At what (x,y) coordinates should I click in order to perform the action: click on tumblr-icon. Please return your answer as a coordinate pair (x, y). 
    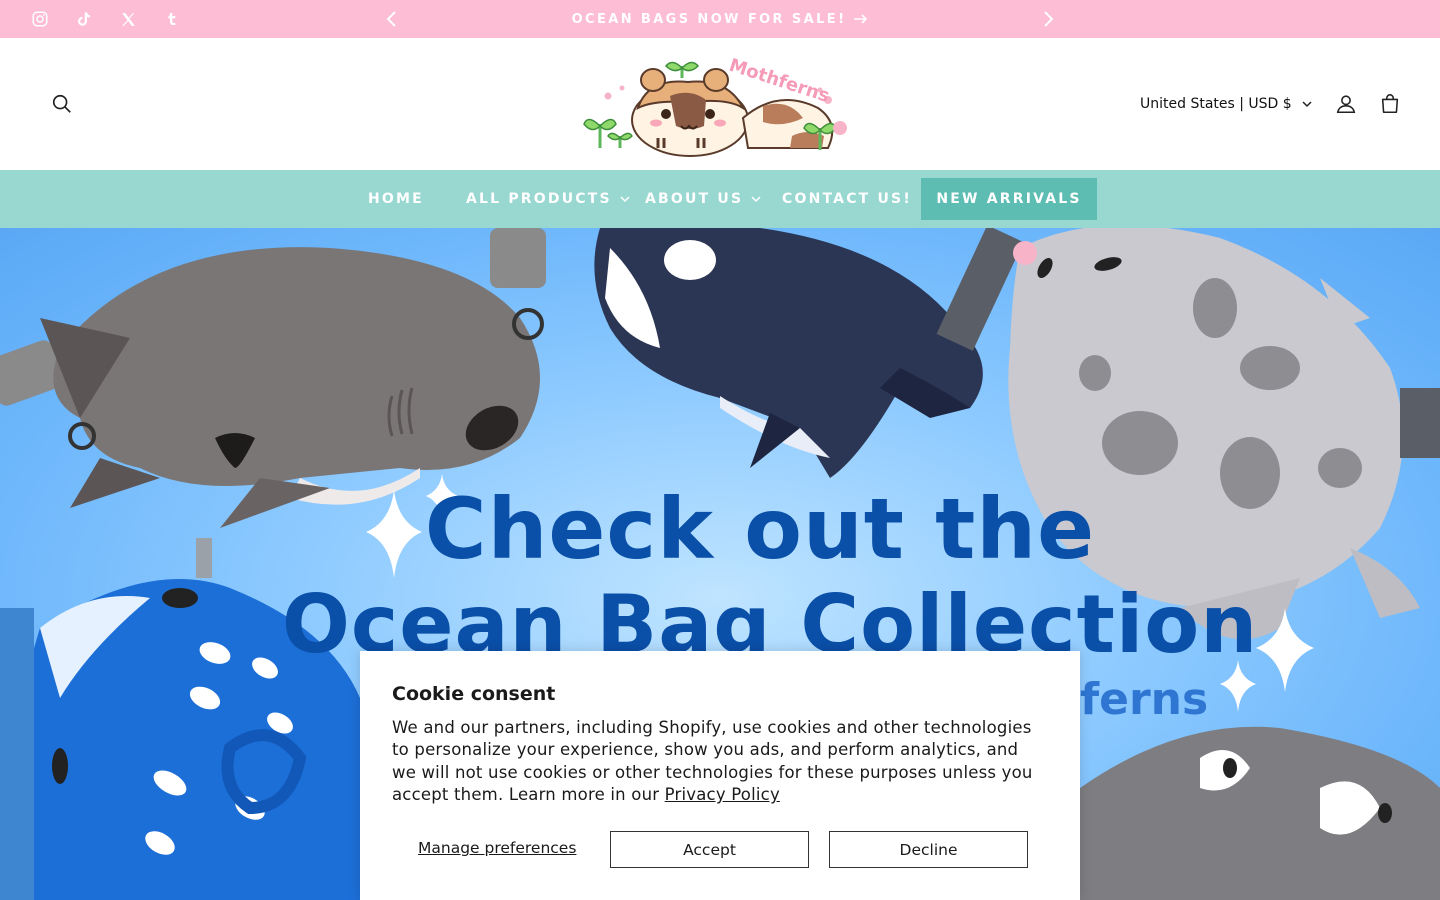
    Looking at the image, I should click on (172, 19).